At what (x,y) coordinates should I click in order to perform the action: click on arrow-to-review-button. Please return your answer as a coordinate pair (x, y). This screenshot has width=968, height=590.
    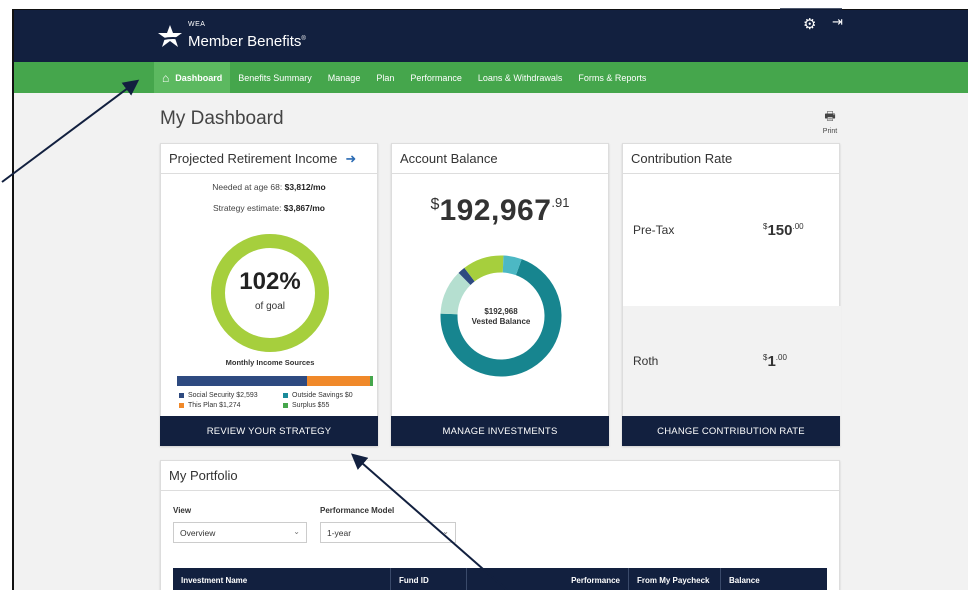
    Looking at the image, I should click on (429, 521).